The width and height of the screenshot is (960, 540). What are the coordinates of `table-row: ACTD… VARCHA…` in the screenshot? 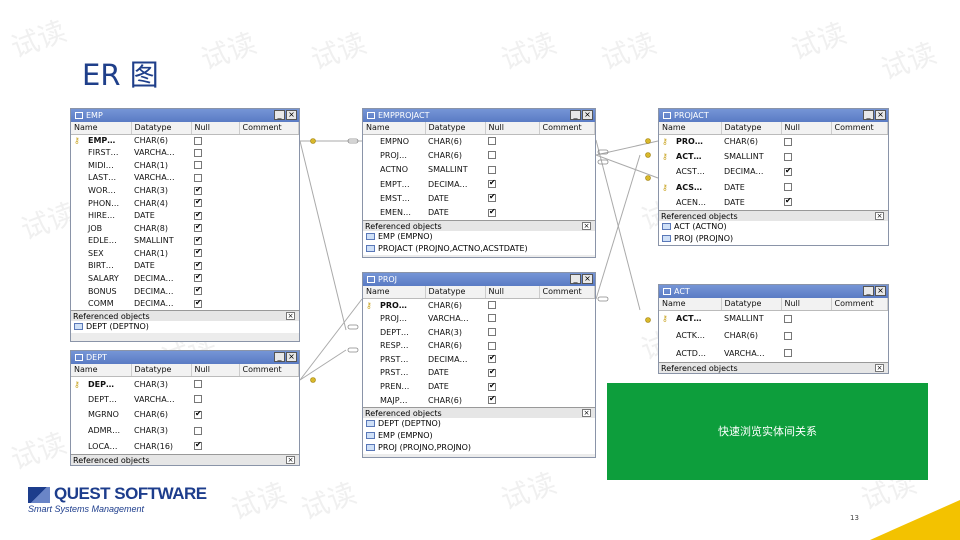 It's located at (773, 353).